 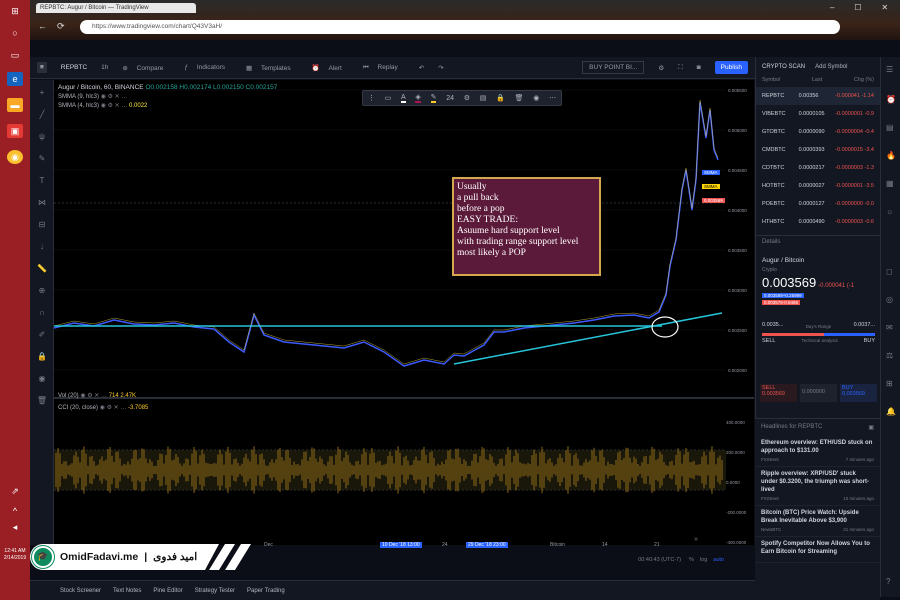 I want to click on task-view-icon: ▭, so click(x=15, y=55).